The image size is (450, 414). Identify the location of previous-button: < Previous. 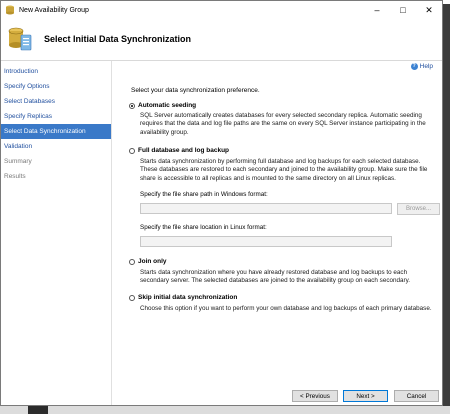
(315, 396).